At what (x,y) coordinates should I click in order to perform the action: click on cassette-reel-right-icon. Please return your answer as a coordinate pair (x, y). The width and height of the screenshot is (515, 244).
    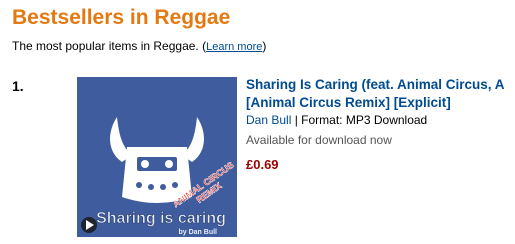
    Looking at the image, I should click on (169, 164).